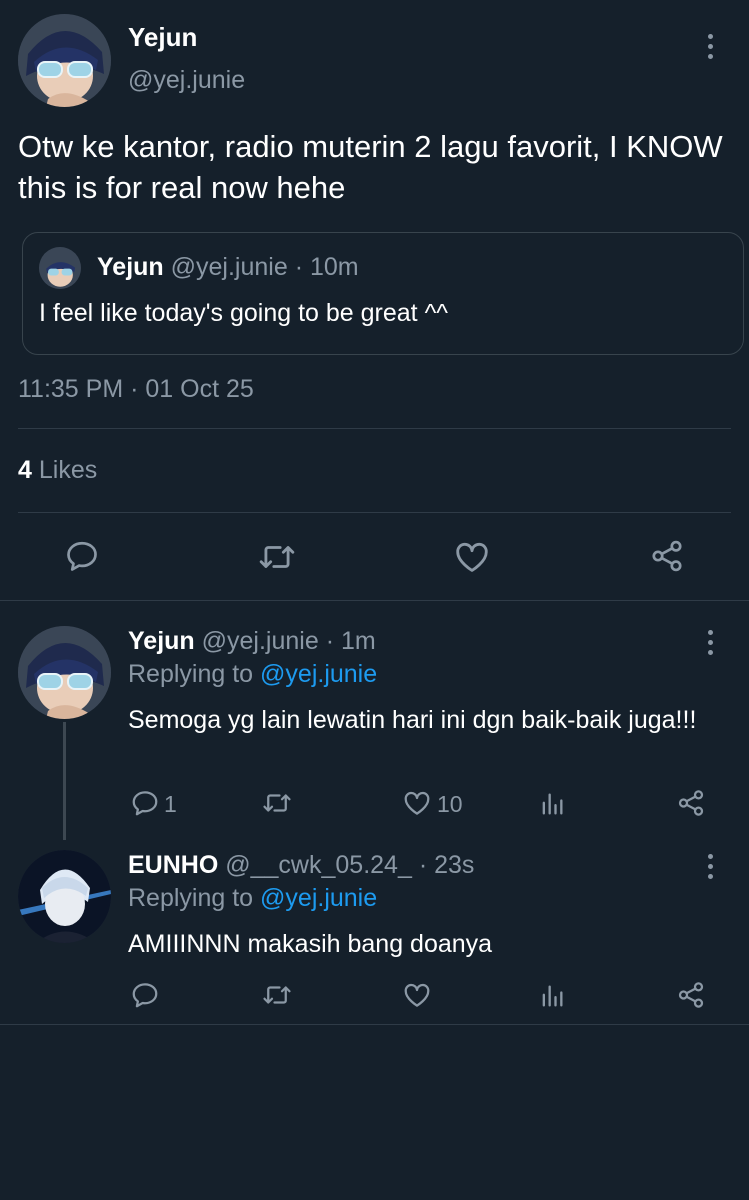  I want to click on author-avatar, so click(64, 60).